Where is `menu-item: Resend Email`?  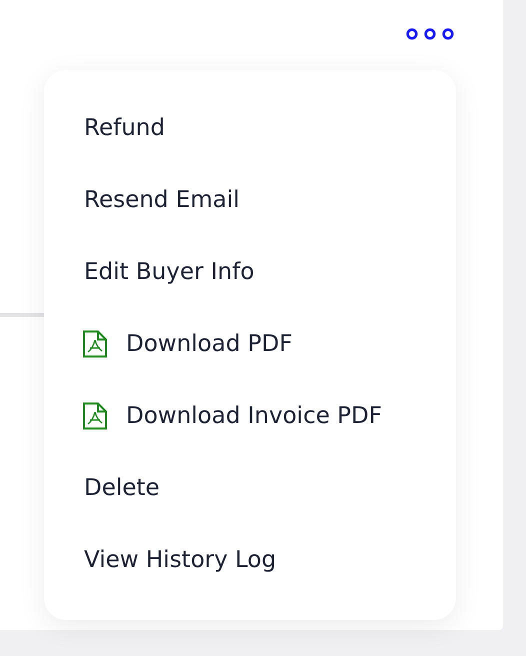
menu-item: Resend Email is located at coordinates (250, 200).